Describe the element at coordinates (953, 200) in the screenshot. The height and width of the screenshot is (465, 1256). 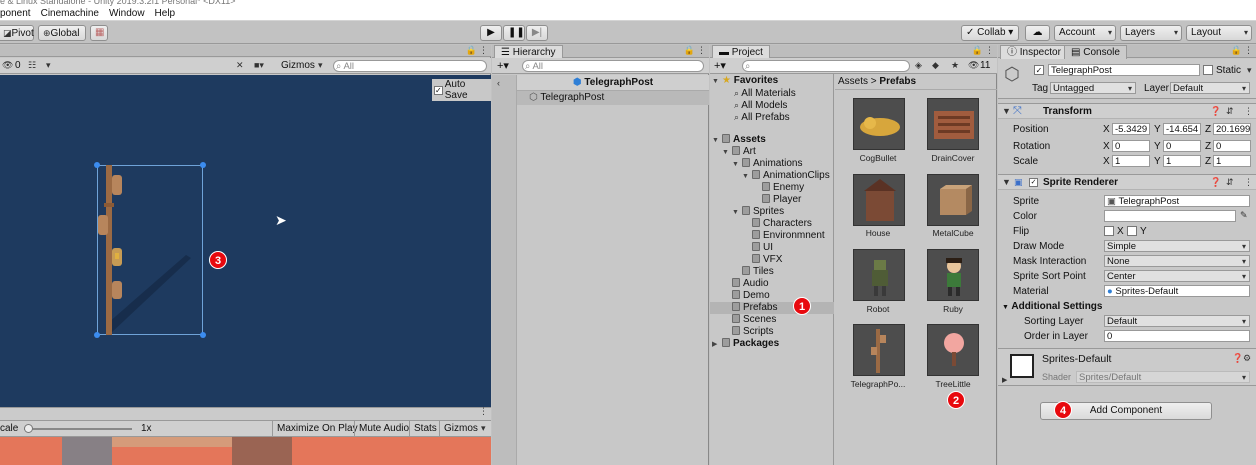
I see `asset-thumb-metalcube` at that location.